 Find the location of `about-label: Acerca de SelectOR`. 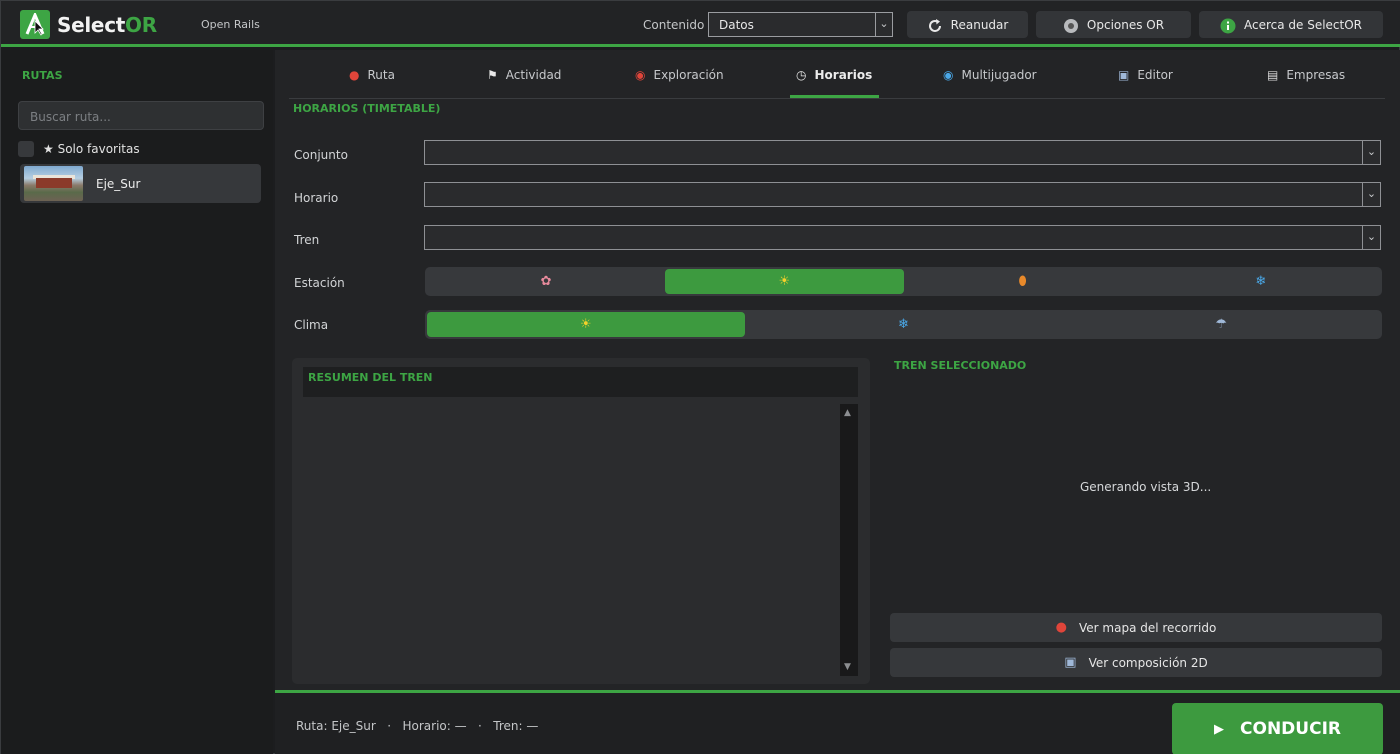

about-label: Acerca de SelectOR is located at coordinates (1303, 24).